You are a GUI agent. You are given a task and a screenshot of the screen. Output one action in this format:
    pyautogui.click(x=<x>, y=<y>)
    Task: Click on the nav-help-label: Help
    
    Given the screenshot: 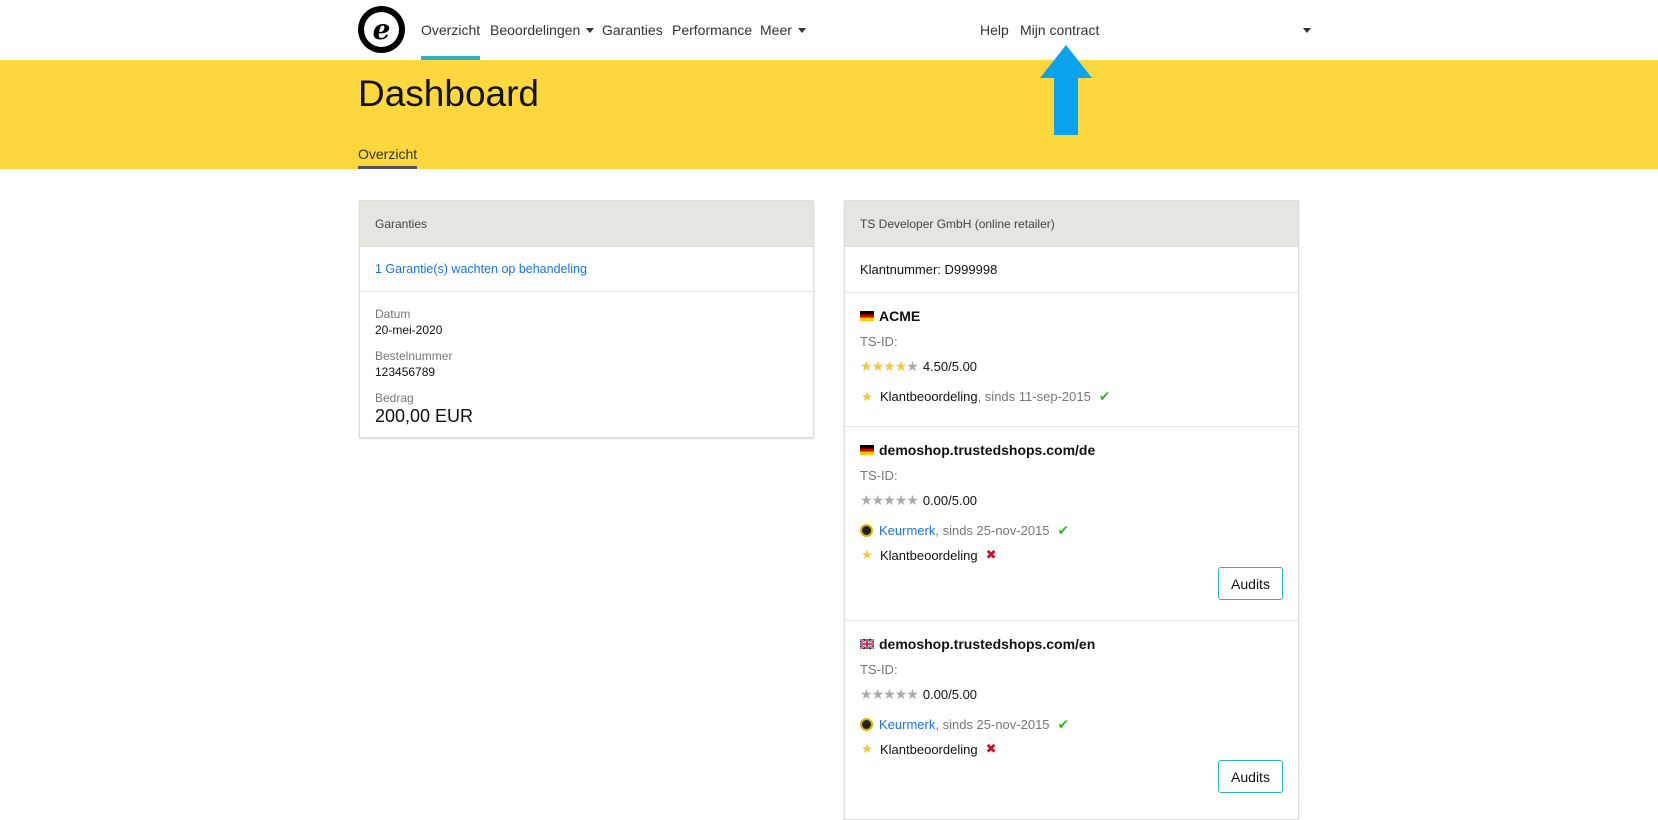 What is the action you would take?
    pyautogui.click(x=994, y=30)
    